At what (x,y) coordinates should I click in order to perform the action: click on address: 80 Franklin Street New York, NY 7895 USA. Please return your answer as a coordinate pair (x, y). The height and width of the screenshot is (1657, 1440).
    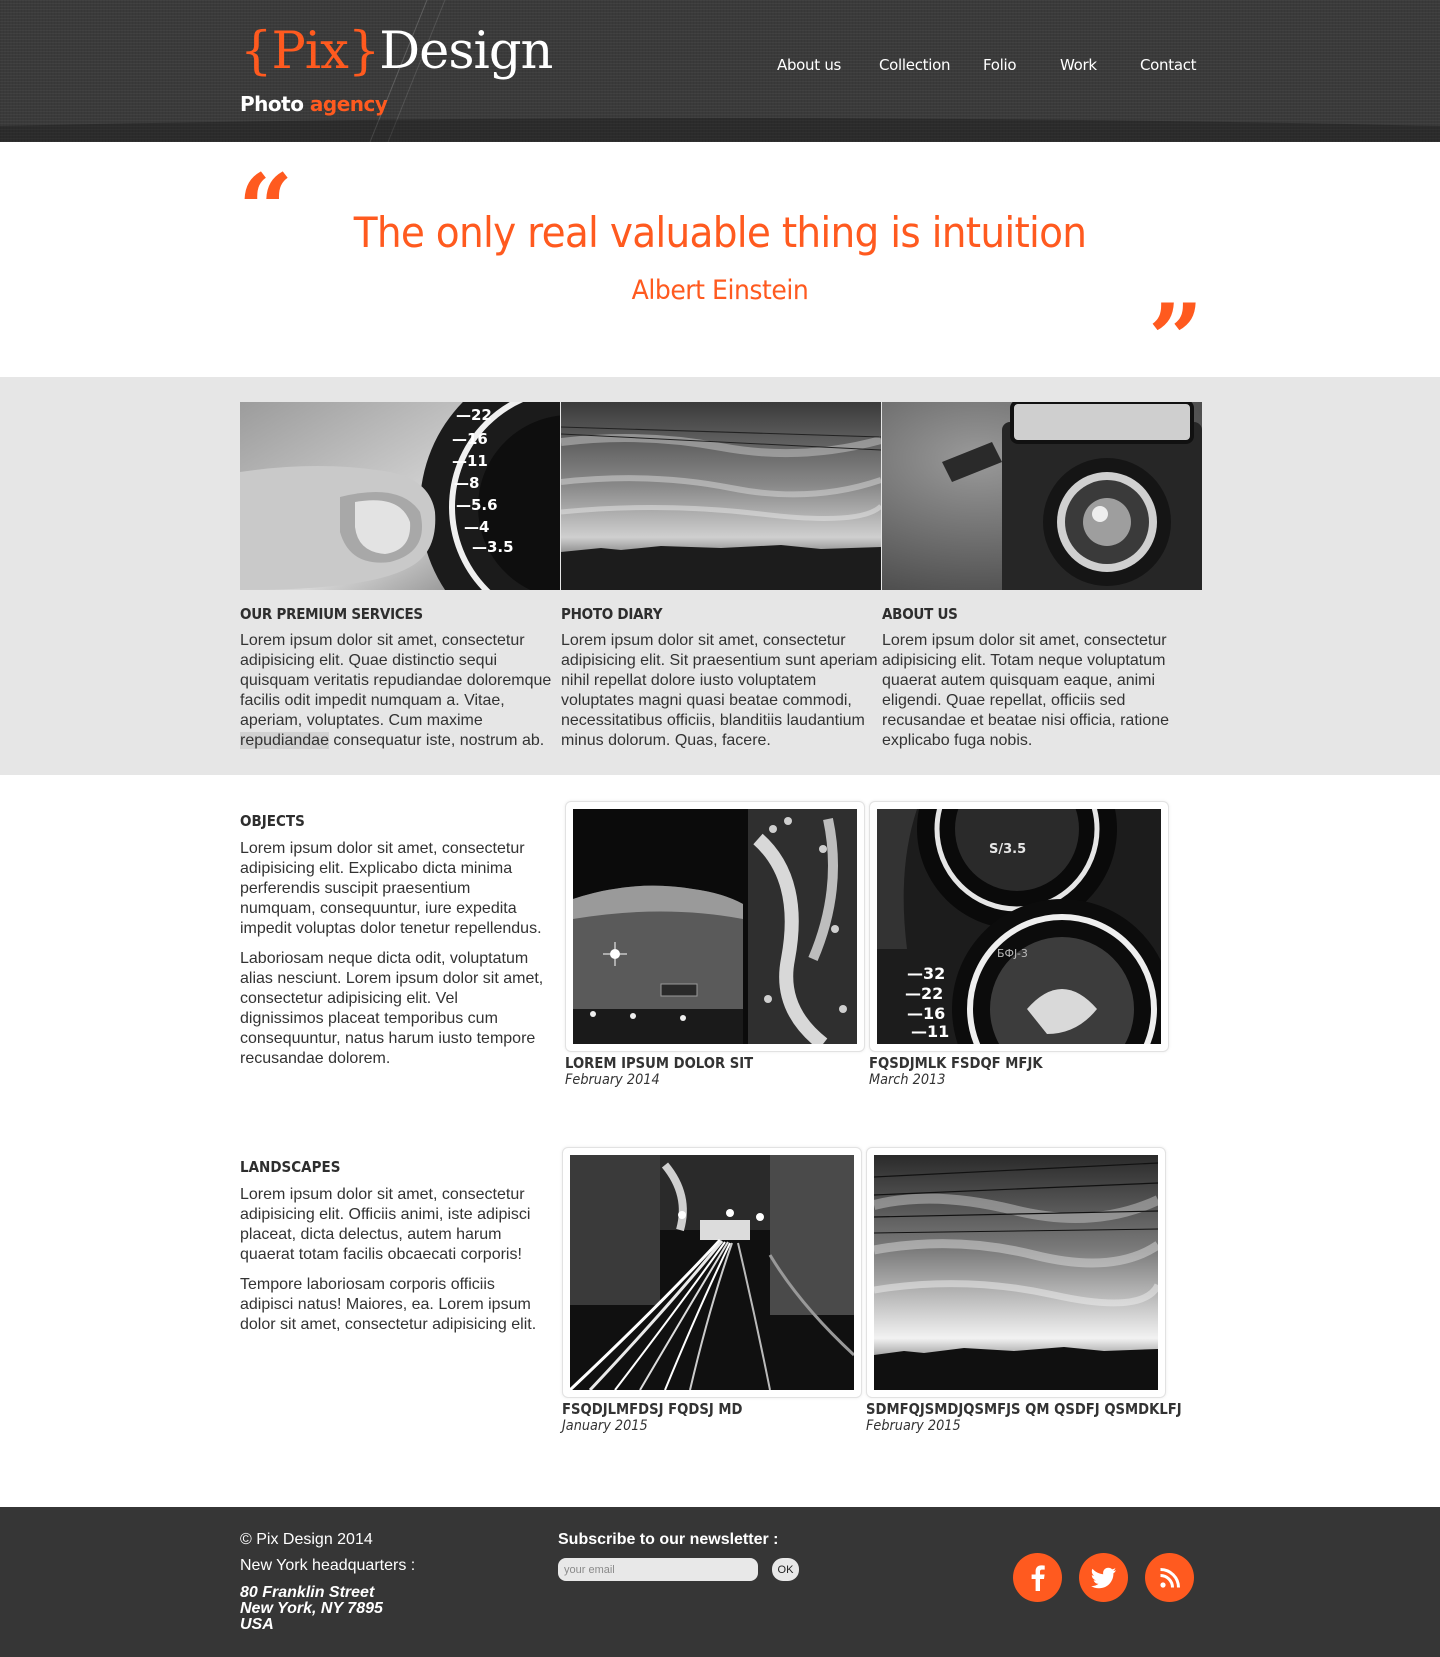
    Looking at the image, I should click on (311, 1609).